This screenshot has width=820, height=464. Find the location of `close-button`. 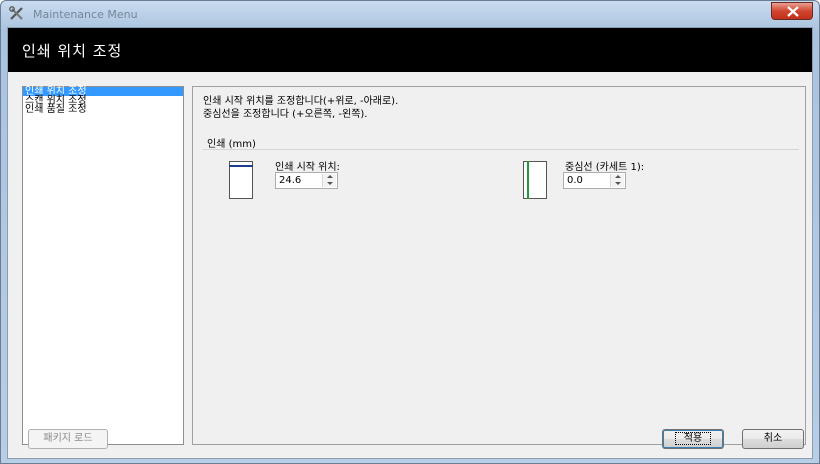

close-button is located at coordinates (792, 11).